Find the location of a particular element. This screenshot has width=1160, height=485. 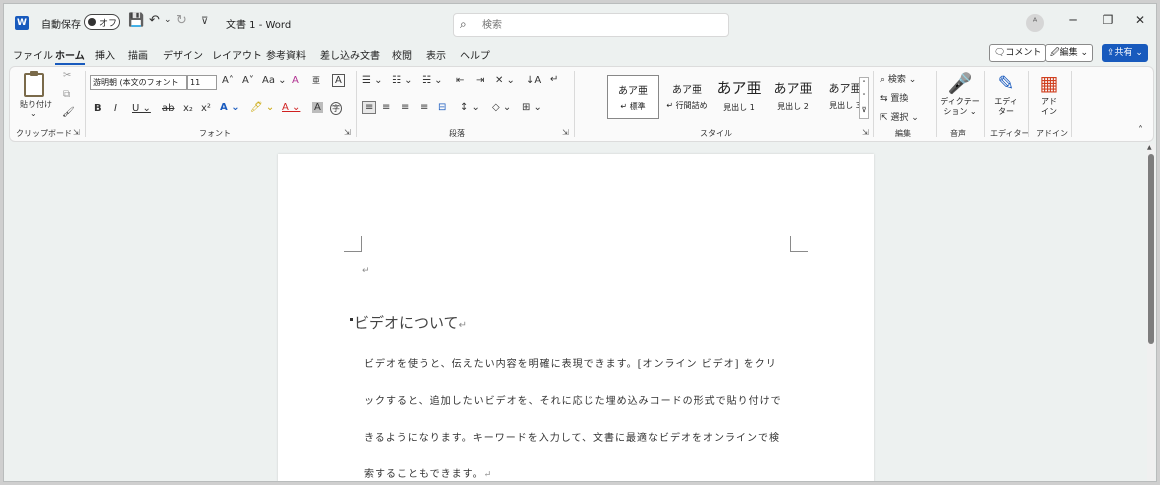

distributed-button: ⊟ is located at coordinates (442, 107).